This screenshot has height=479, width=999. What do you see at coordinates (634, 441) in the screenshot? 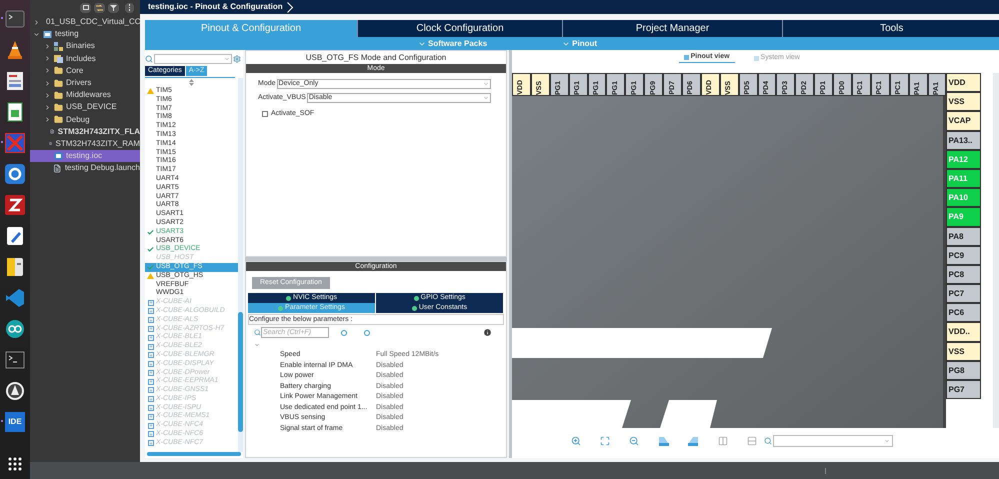
I see `zoom-out-icon` at bounding box center [634, 441].